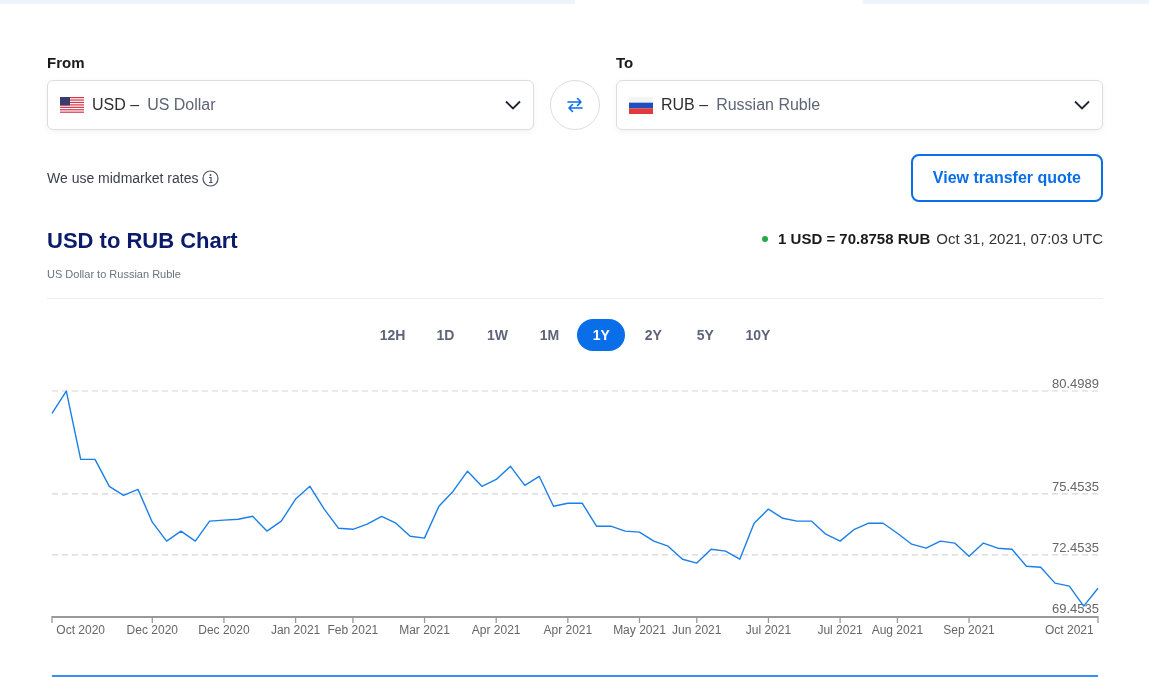 The width and height of the screenshot is (1149, 677). Describe the element at coordinates (1006, 178) in the screenshot. I see `view-quote-button: View transfer quote` at that location.